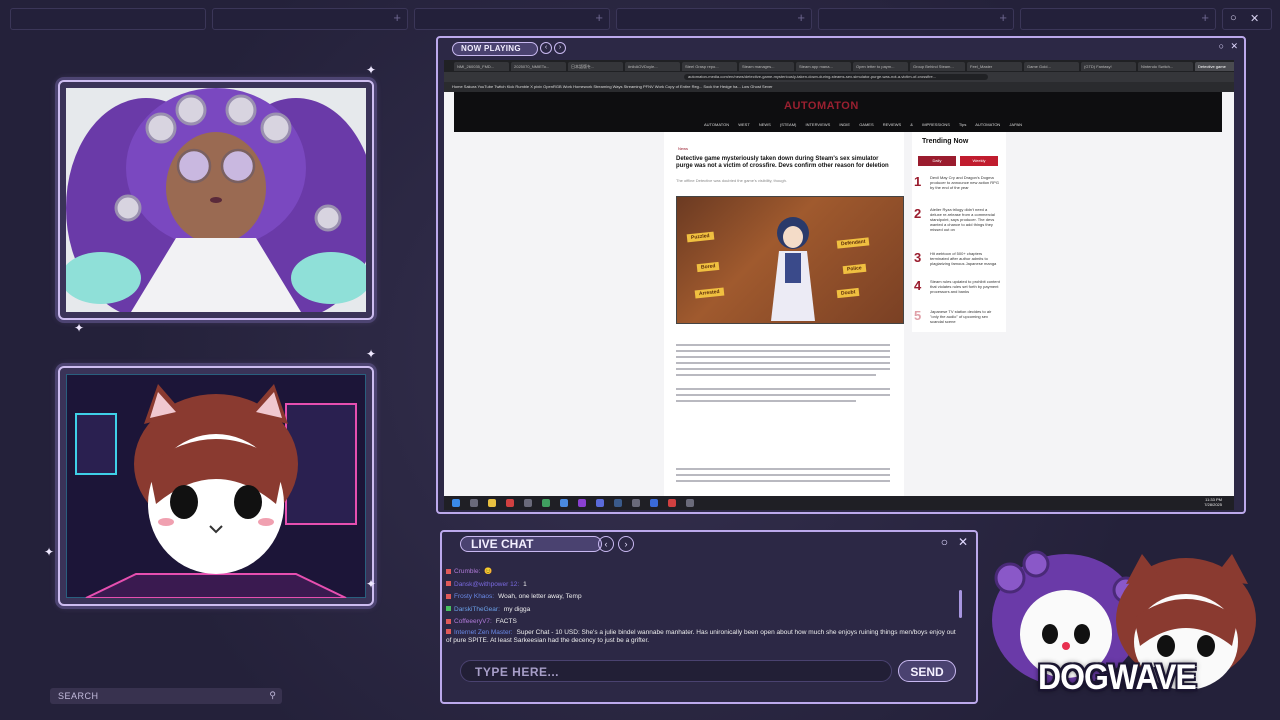 The width and height of the screenshot is (1280, 720). What do you see at coordinates (473, 621) in the screenshot?
I see `chat-username: CoffeeeryV7:` at bounding box center [473, 621].